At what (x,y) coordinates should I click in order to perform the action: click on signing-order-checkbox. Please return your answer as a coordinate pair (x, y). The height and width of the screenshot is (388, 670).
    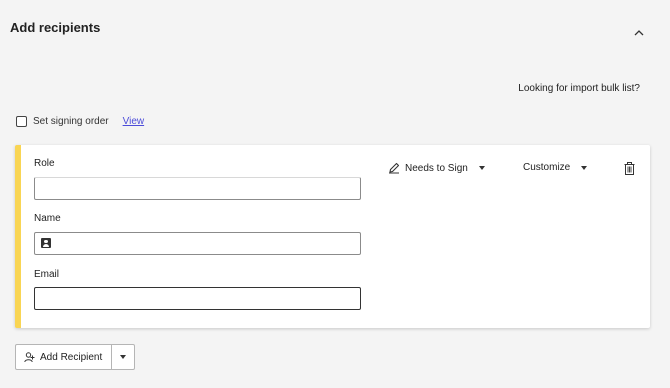
    Looking at the image, I should click on (21, 121).